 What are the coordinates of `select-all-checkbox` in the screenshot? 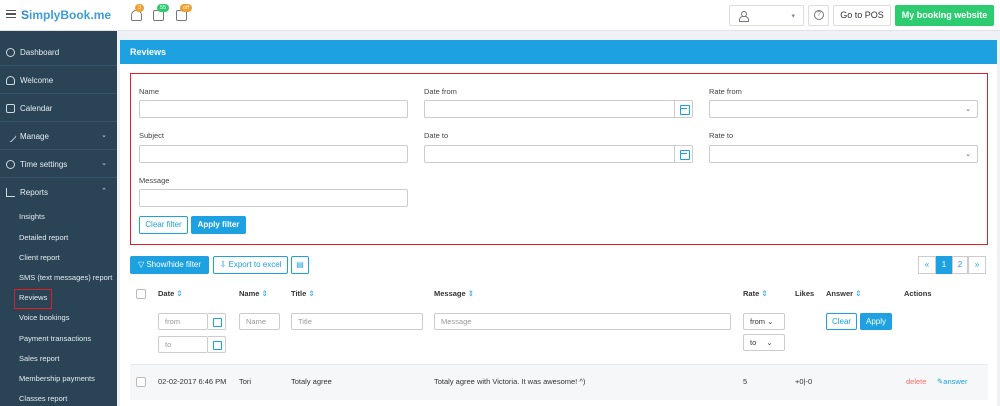 It's located at (141, 294).